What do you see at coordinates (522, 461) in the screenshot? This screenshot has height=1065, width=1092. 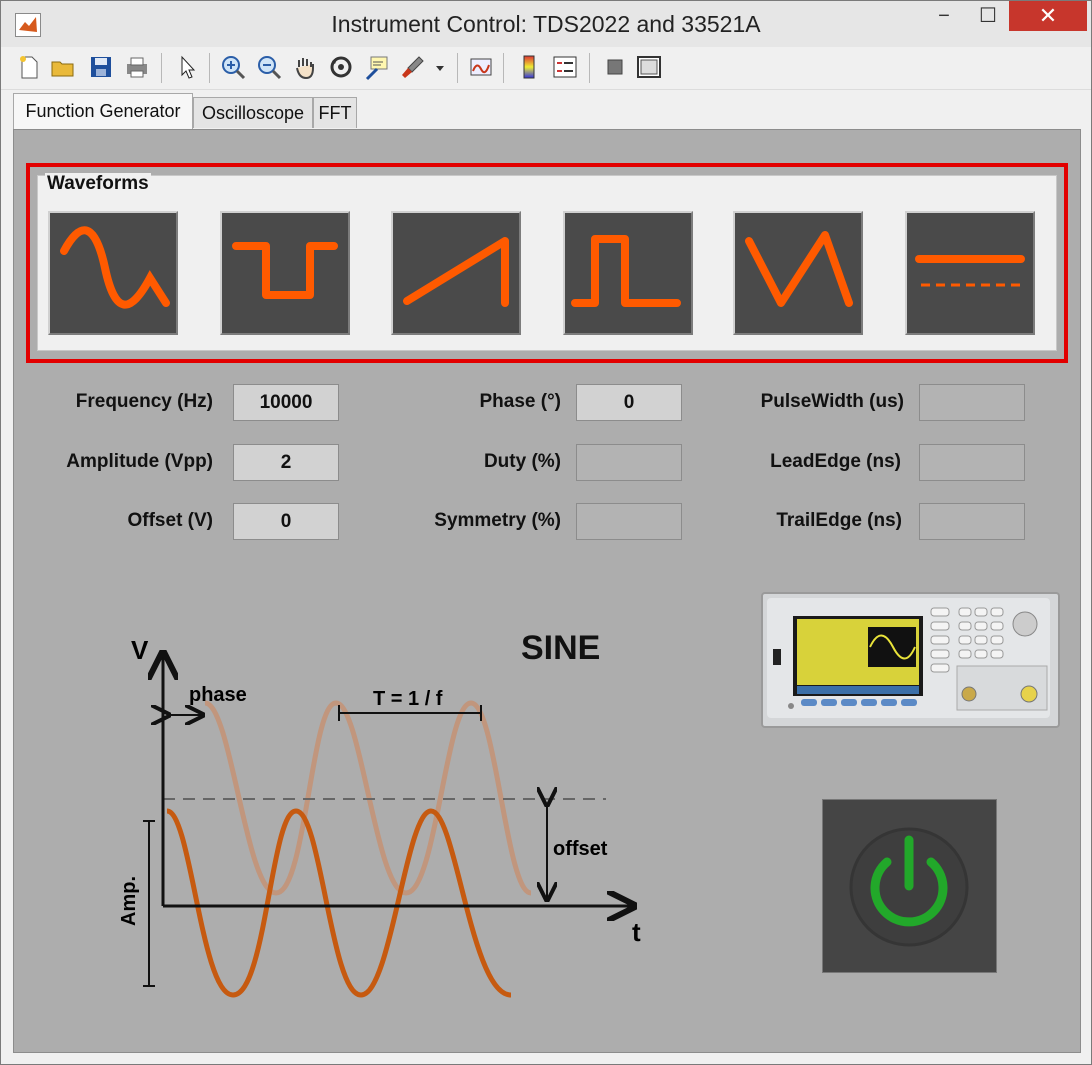 I see `duty-label: Duty (%)` at bounding box center [522, 461].